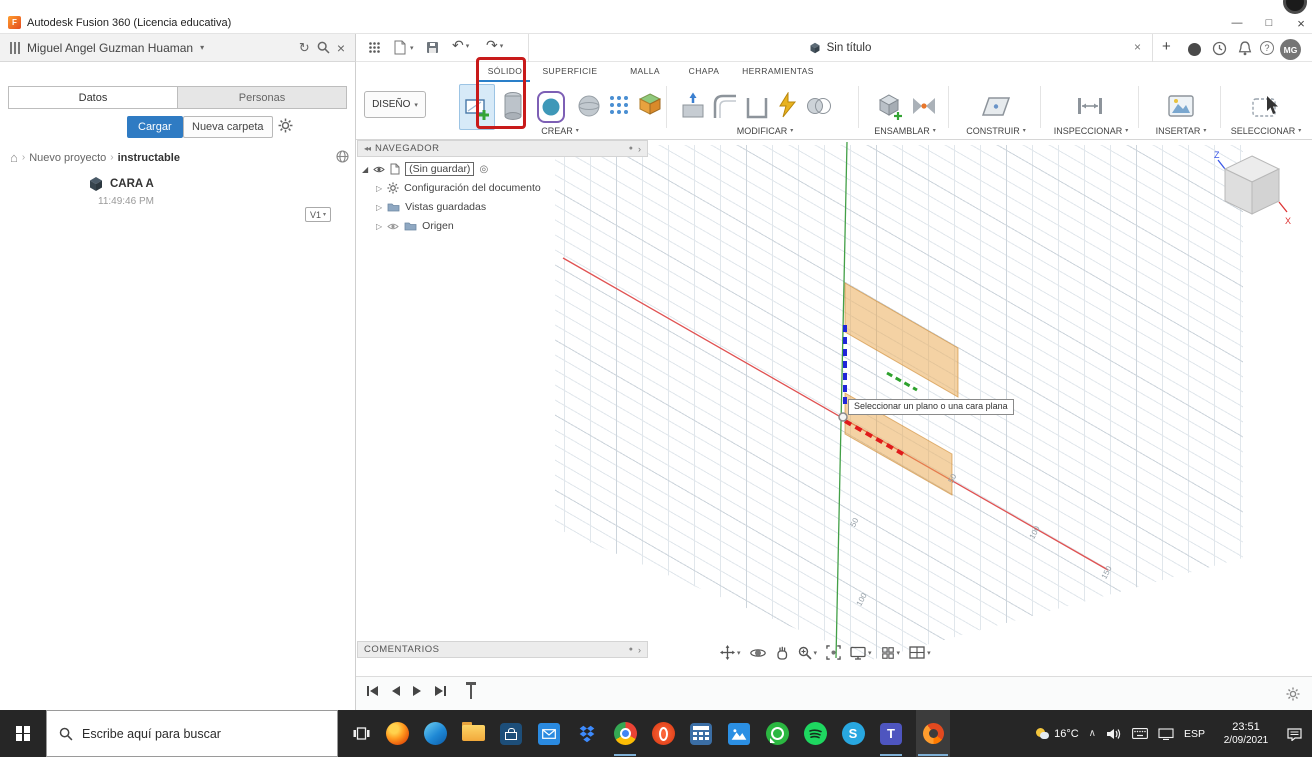 This screenshot has width=1312, height=757. Describe the element at coordinates (551, 107) in the screenshot. I see `create-form-icon` at that location.